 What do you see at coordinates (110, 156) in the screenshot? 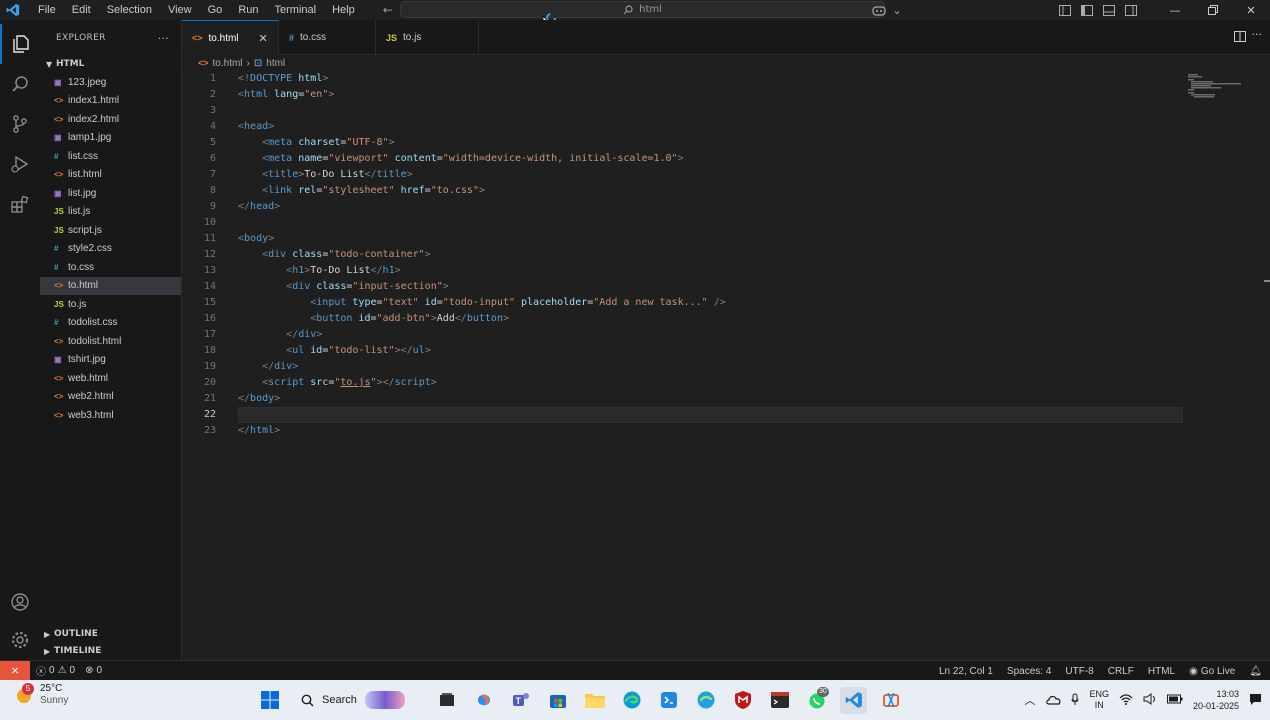
I see `file-item: # list.css` at bounding box center [110, 156].